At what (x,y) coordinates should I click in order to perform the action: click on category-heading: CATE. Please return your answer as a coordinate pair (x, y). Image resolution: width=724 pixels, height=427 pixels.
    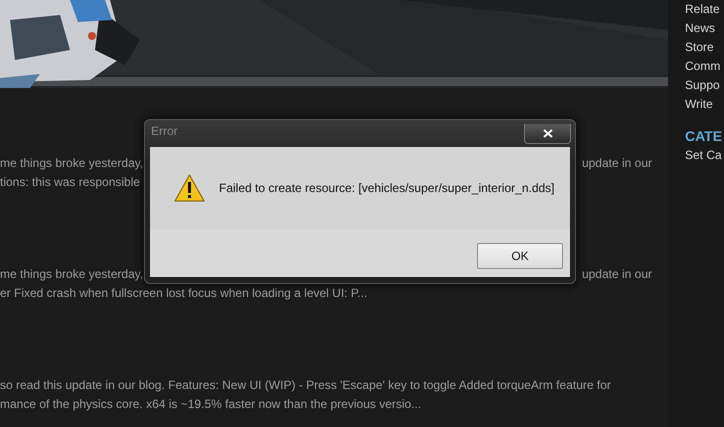
    Looking at the image, I should click on (703, 136).